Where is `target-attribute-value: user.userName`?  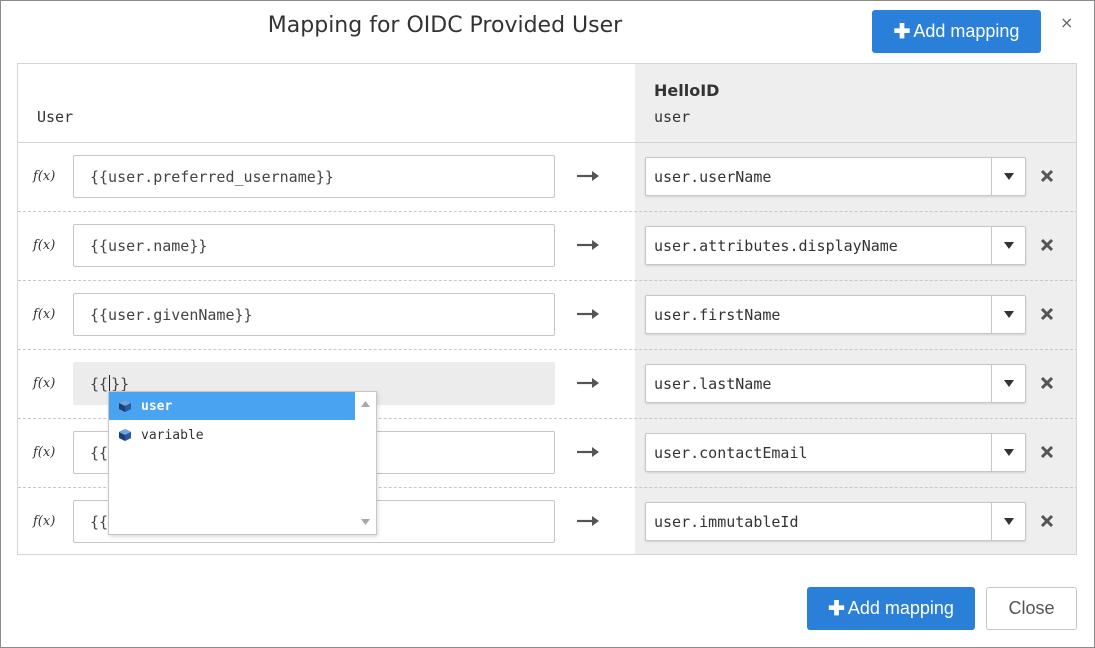
target-attribute-value: user.userName is located at coordinates (713, 176).